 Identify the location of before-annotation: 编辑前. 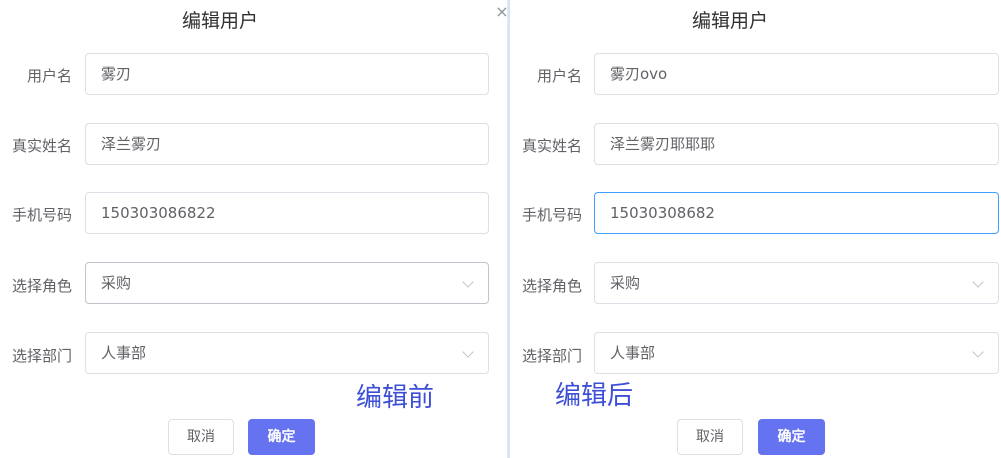
(395, 398).